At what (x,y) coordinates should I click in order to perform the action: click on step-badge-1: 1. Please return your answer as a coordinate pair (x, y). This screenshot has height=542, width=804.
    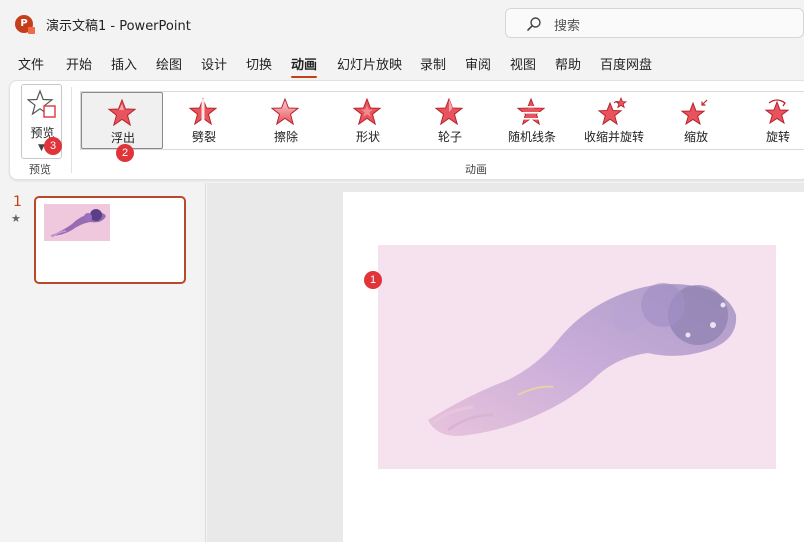
    Looking at the image, I should click on (373, 280).